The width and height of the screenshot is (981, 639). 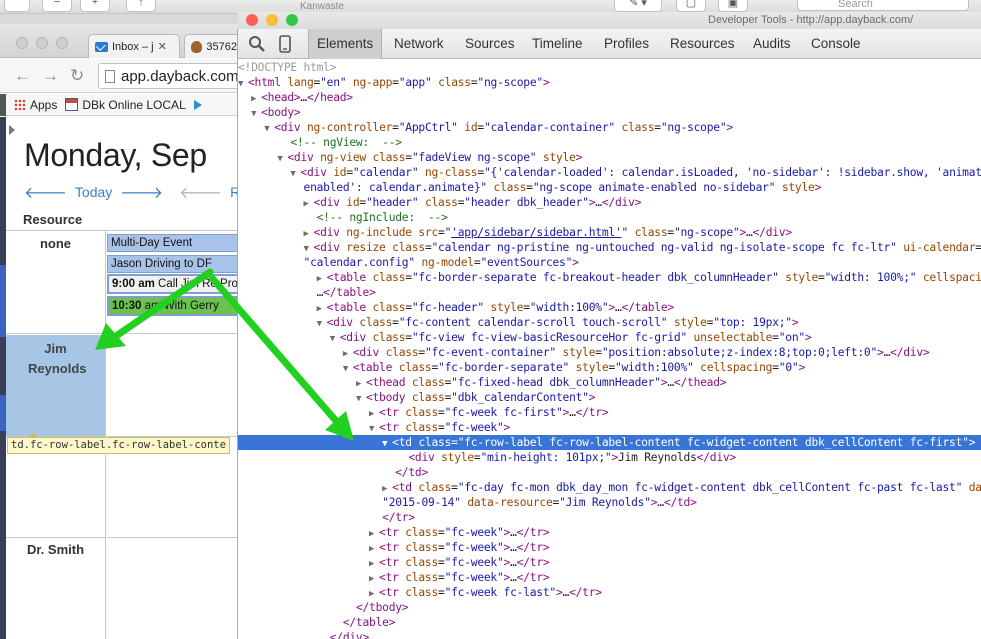 I want to click on window-close-button, so click(x=22, y=43).